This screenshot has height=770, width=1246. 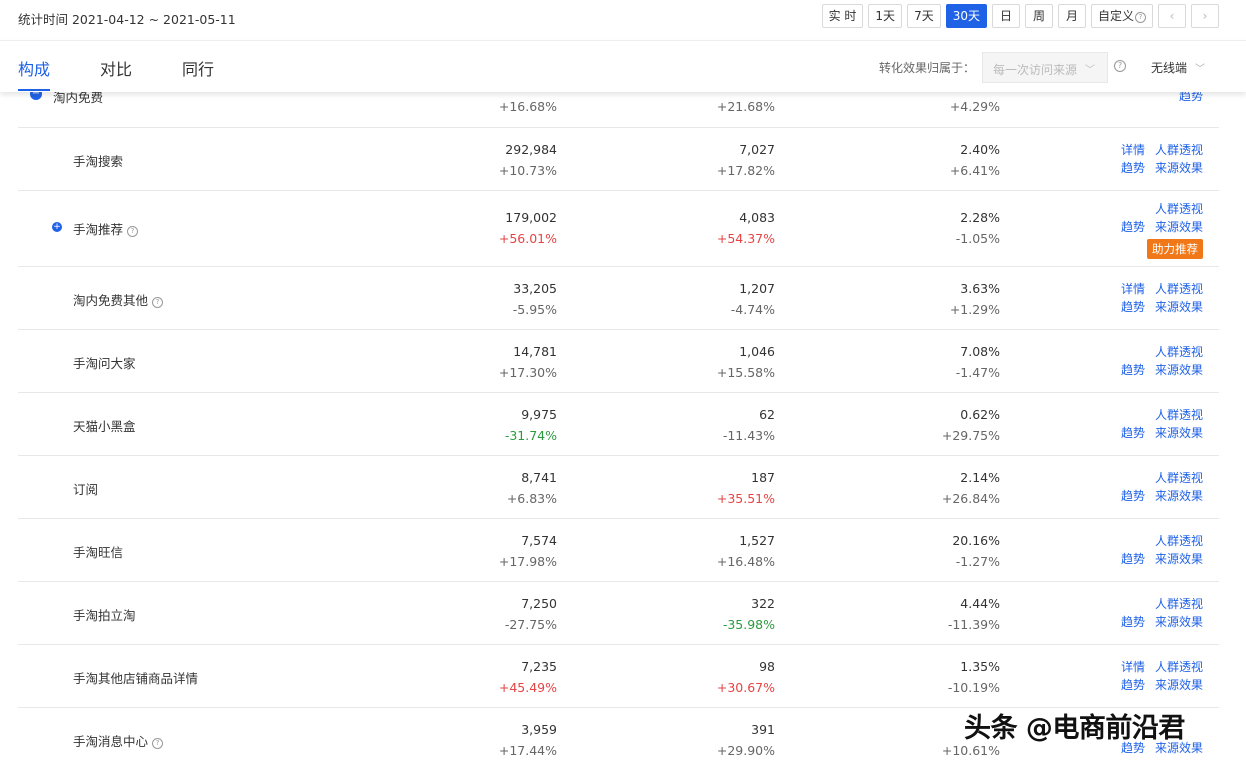 I want to click on change: +45.49%, so click(x=527, y=687).